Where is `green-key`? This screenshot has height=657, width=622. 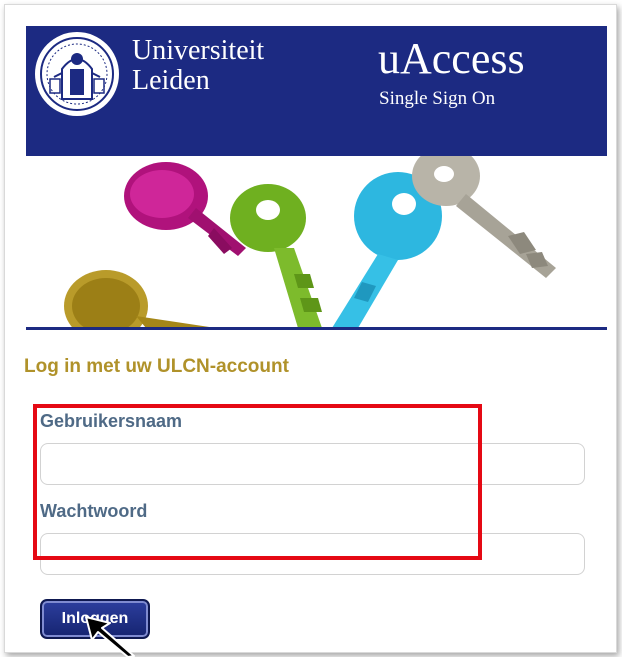 green-key is located at coordinates (276, 256).